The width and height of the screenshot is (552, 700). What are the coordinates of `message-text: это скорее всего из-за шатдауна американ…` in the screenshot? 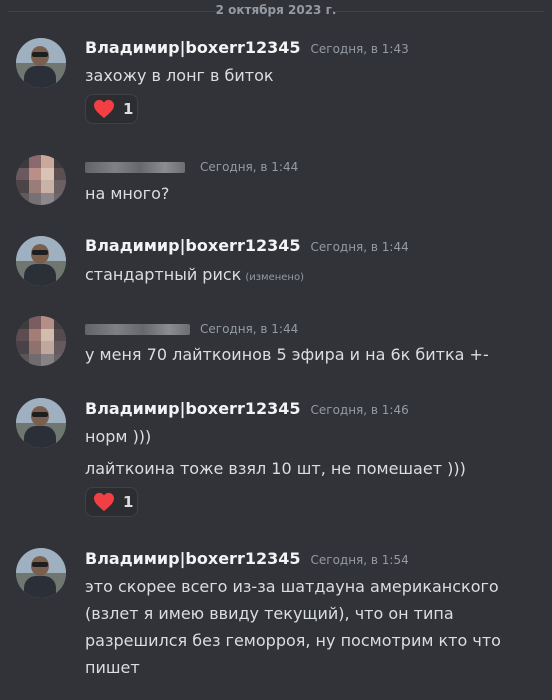 It's located at (293, 627).